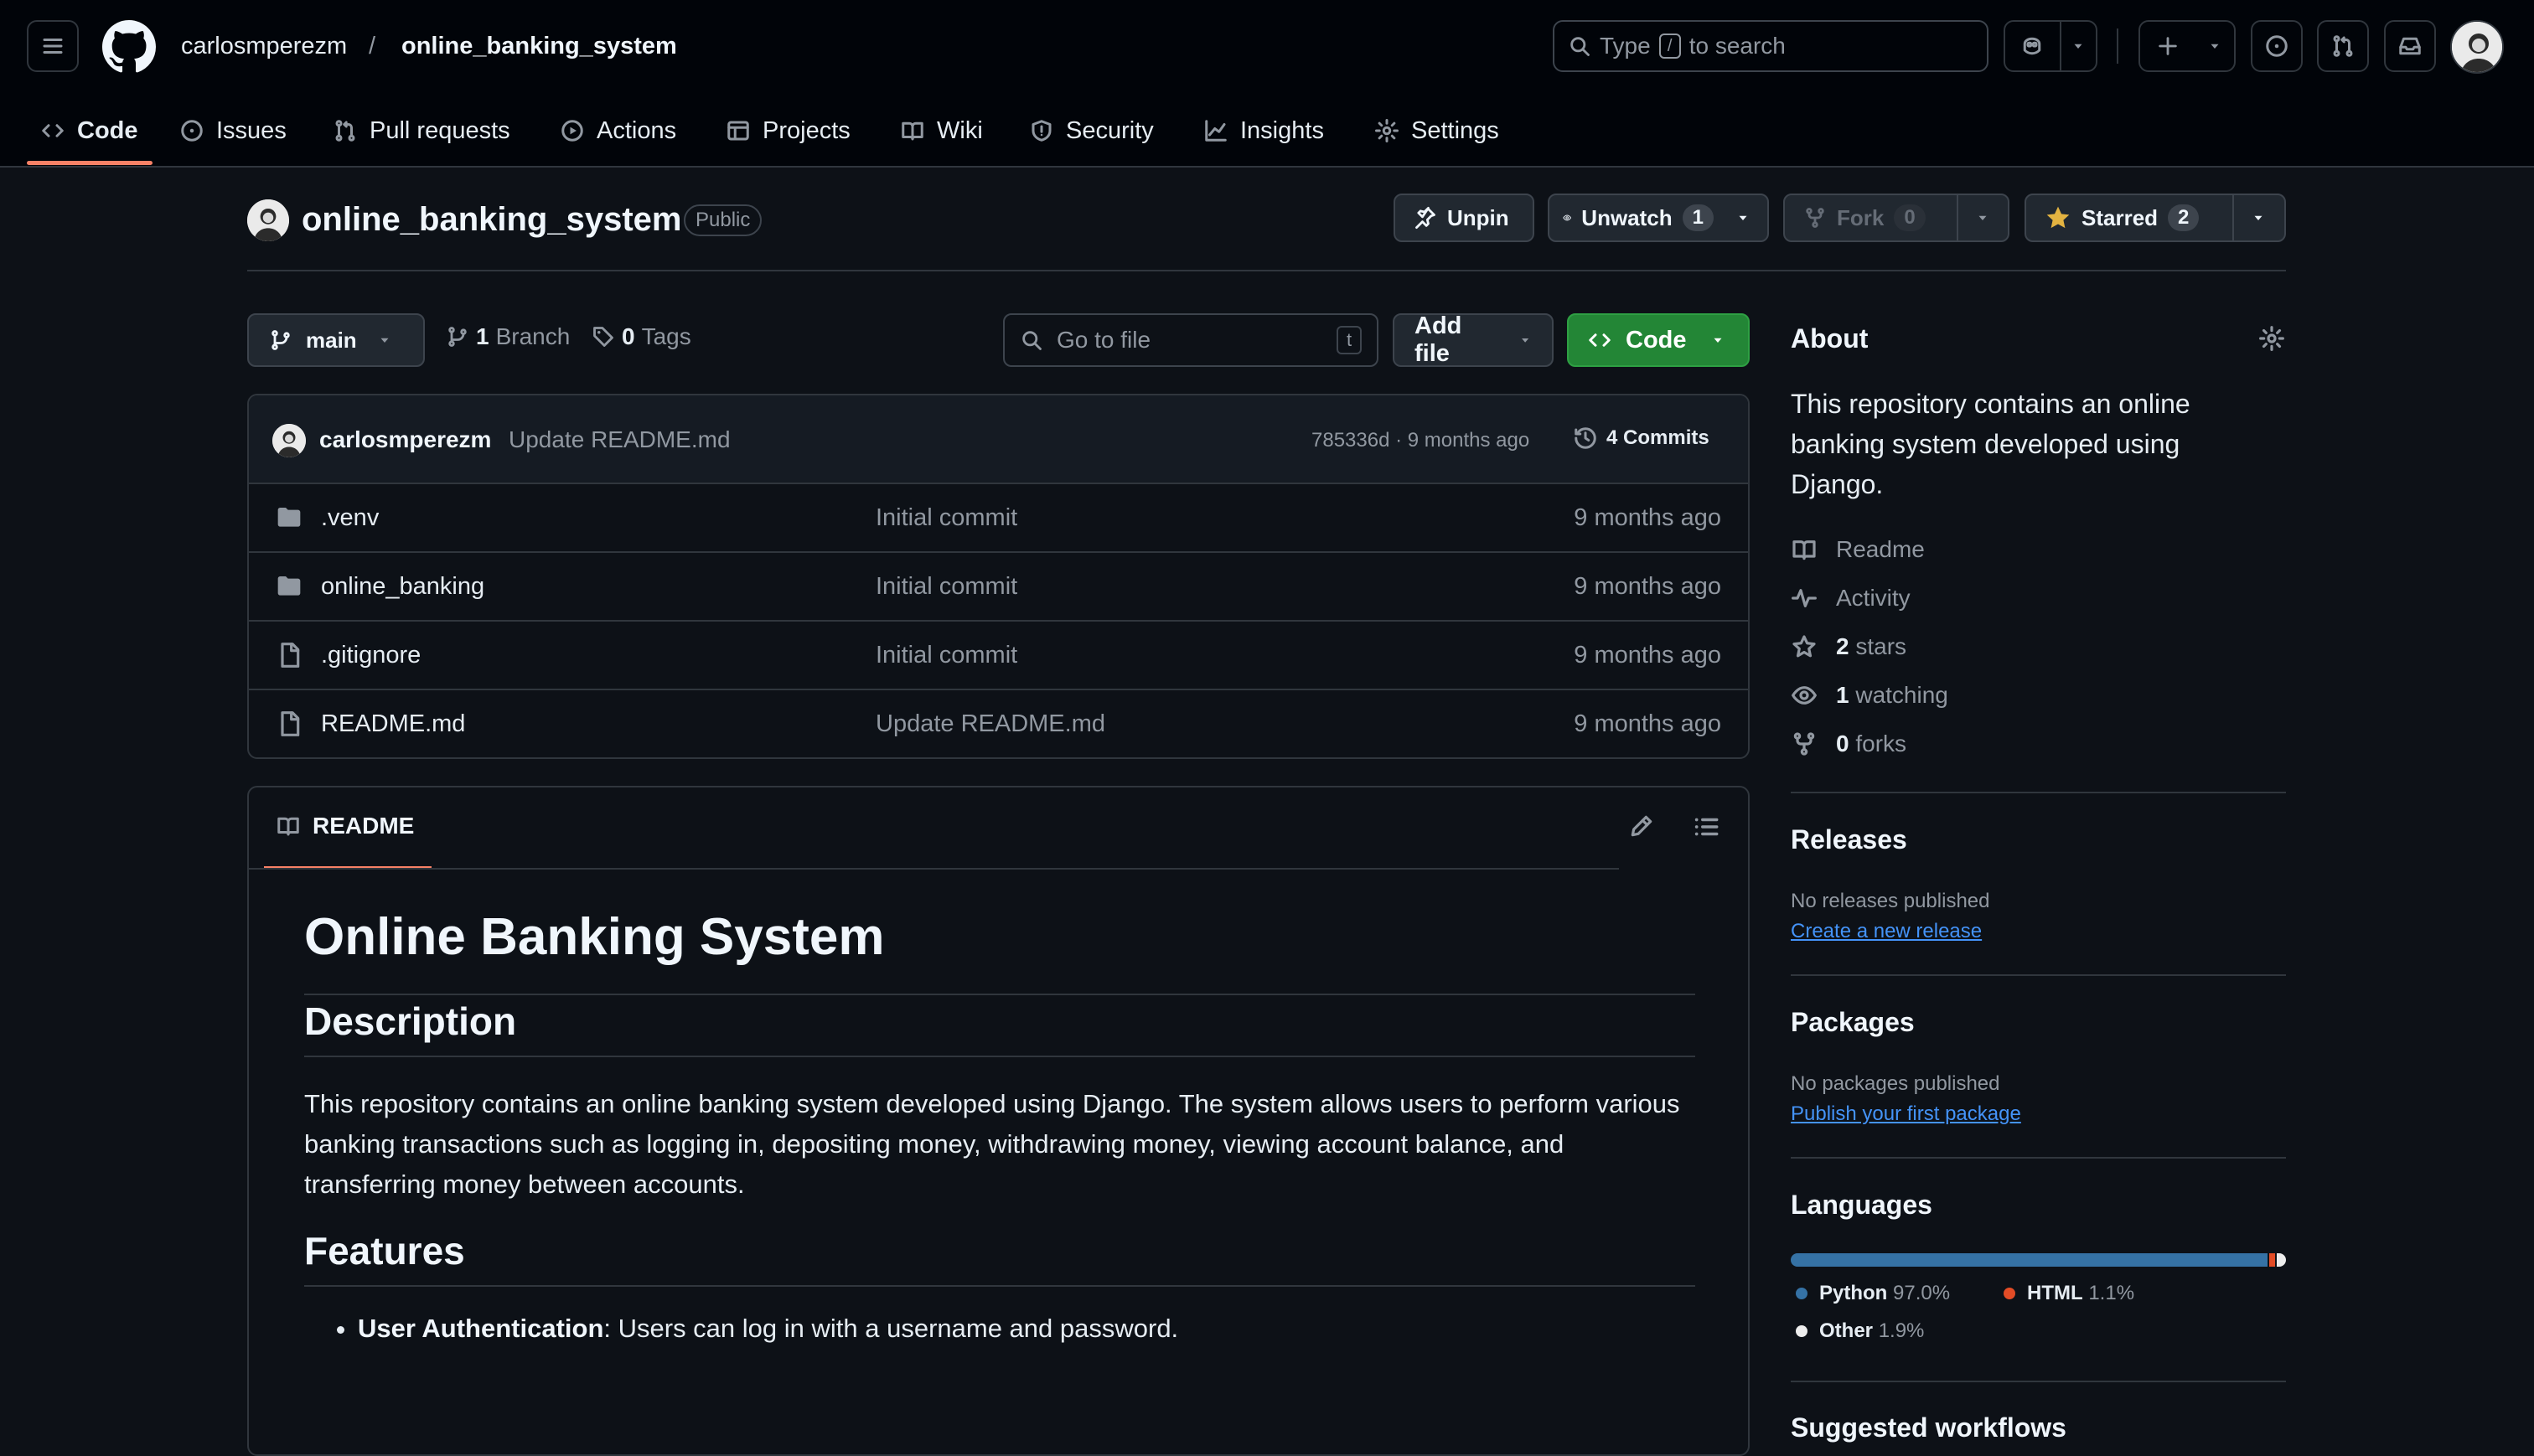  Describe the element at coordinates (2077, 46) in the screenshot. I see `copilot-dropdown` at that location.